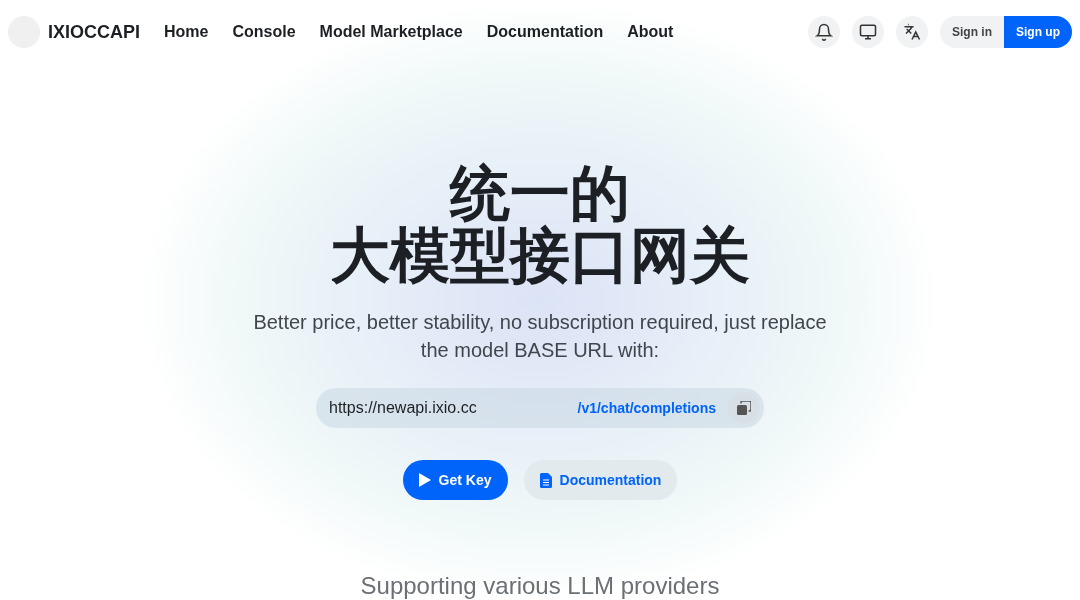 Image resolution: width=1080 pixels, height=600 pixels. I want to click on documentation-button: Documentation, so click(600, 480).